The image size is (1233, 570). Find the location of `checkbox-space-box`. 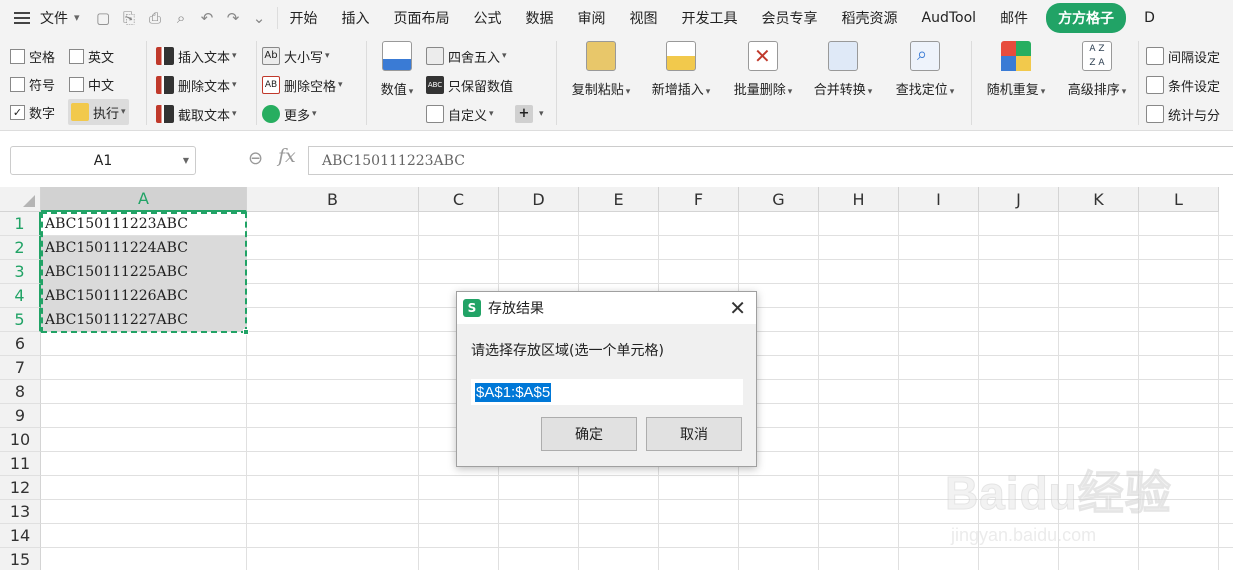

checkbox-space-box is located at coordinates (17, 56).